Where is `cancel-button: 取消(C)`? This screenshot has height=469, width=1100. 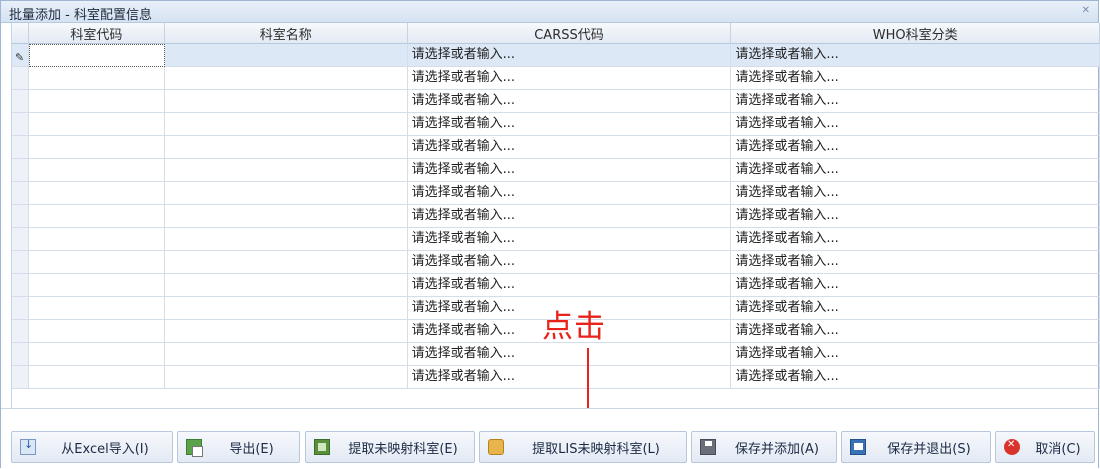
cancel-button: 取消(C) is located at coordinates (1045, 447).